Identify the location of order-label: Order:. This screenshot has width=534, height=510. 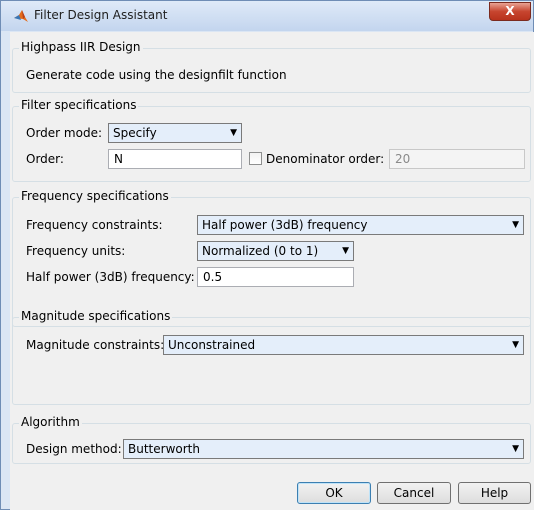
(45, 159).